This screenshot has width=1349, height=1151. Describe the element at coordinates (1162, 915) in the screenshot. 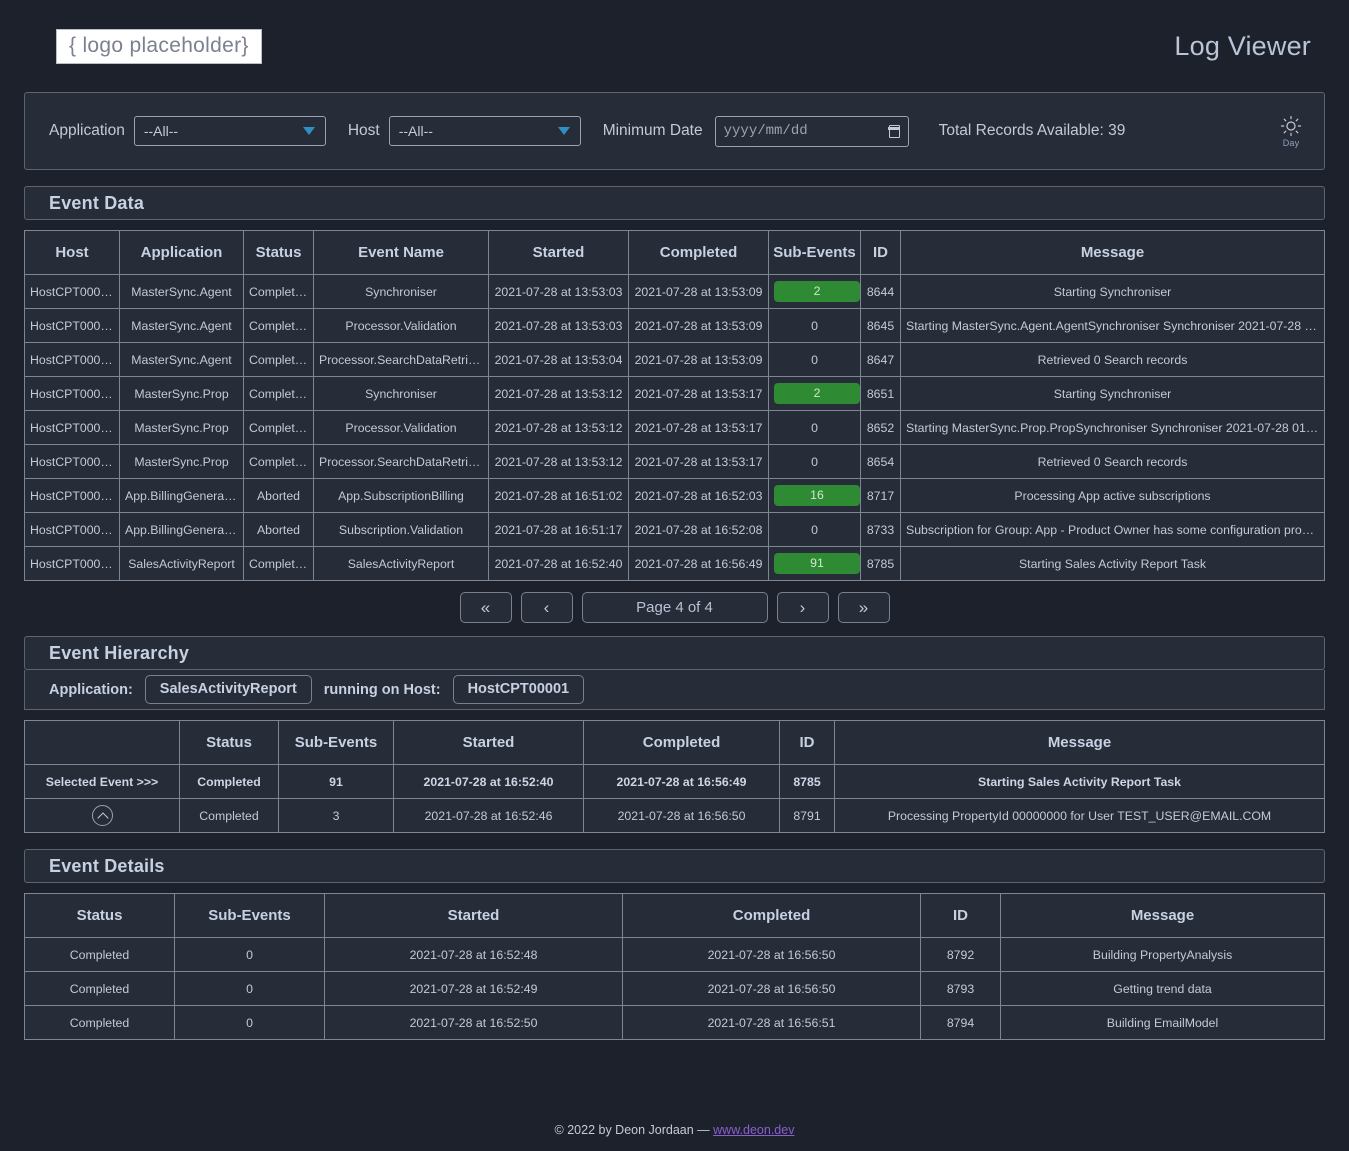

I see `event-details-col-message: Message` at that location.